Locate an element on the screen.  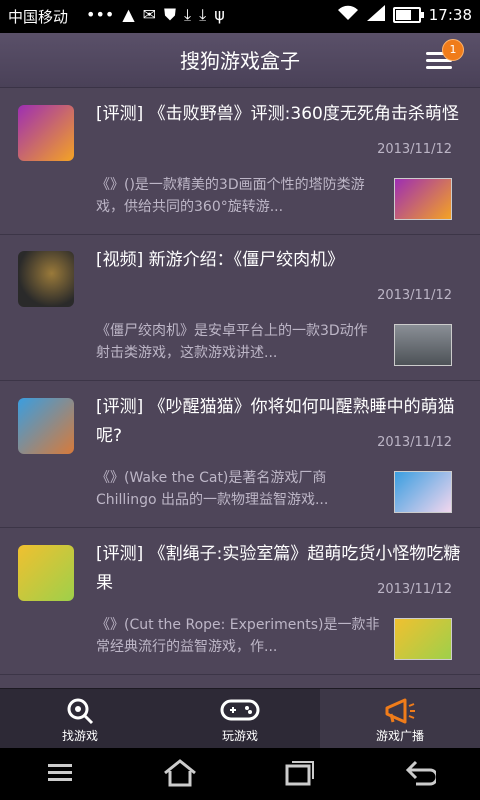
carrier-label: 中国移动 is located at coordinates (38, 17).